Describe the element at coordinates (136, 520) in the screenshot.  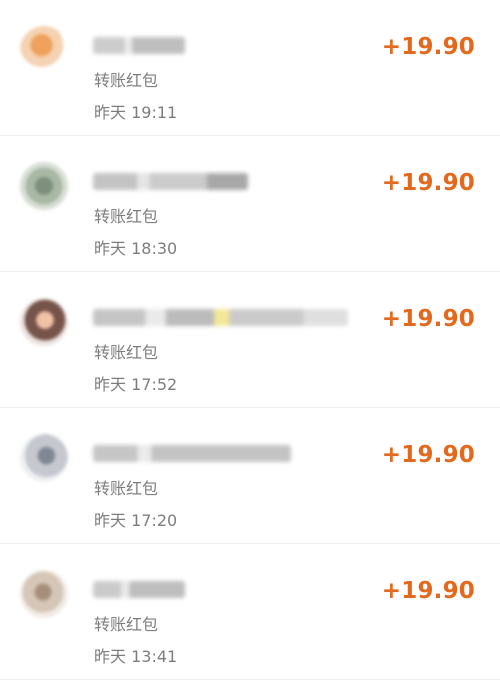
I see `transaction-time: 昨天 17:20` at that location.